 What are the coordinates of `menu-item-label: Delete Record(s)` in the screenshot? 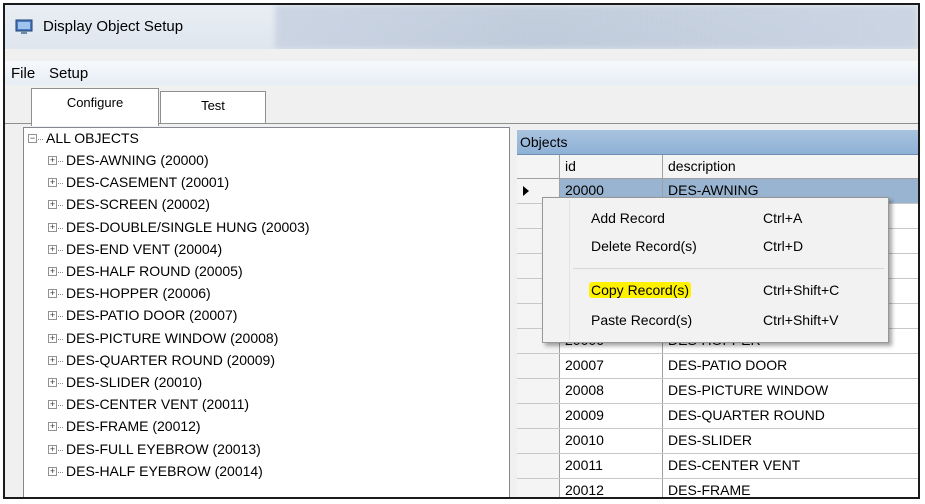 It's located at (644, 246).